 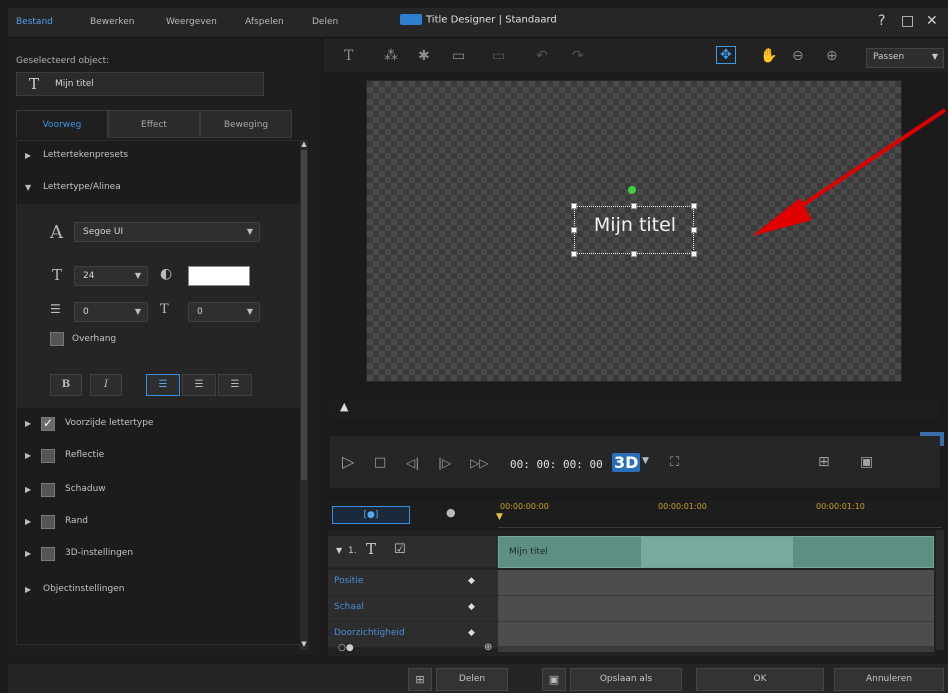 I want to click on section-3d-settings: ▶ 3D-instellingen, so click(x=160, y=554).